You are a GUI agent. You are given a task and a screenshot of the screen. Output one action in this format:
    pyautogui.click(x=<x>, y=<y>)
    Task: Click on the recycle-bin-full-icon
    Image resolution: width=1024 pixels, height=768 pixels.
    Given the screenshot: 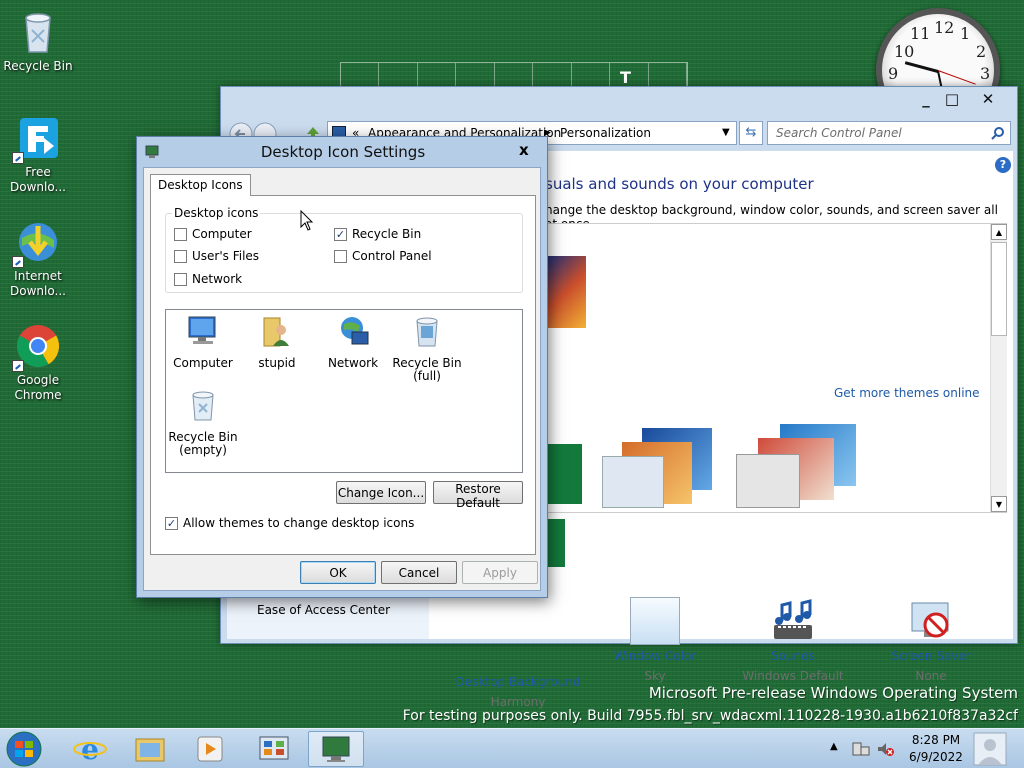 What is the action you would take?
    pyautogui.click(x=427, y=332)
    